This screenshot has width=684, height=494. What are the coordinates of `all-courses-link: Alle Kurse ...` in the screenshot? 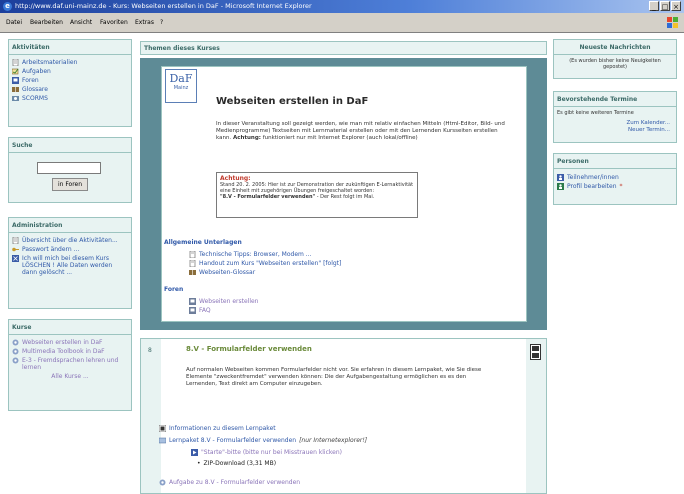 It's located at (69, 376).